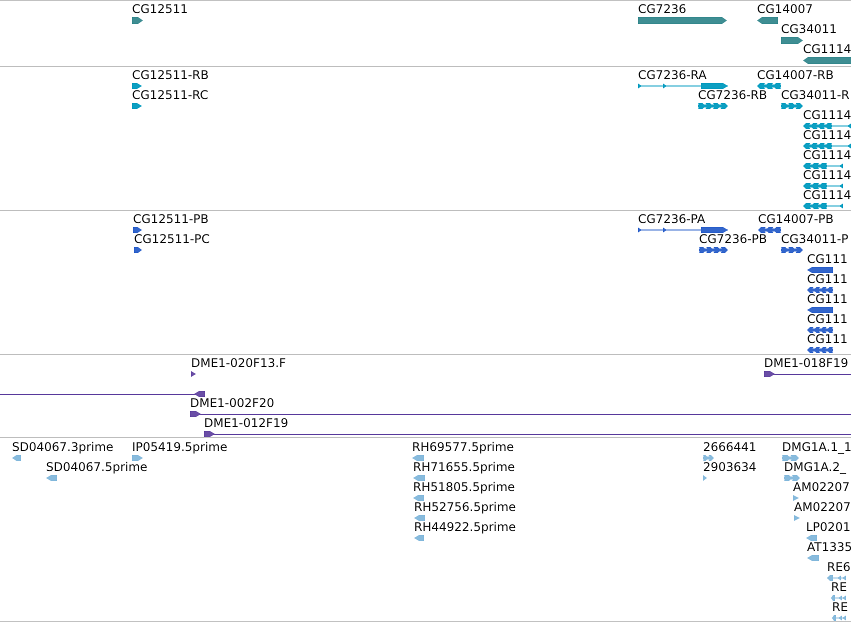  I want to click on gene-label: CG7236, so click(662, 9).